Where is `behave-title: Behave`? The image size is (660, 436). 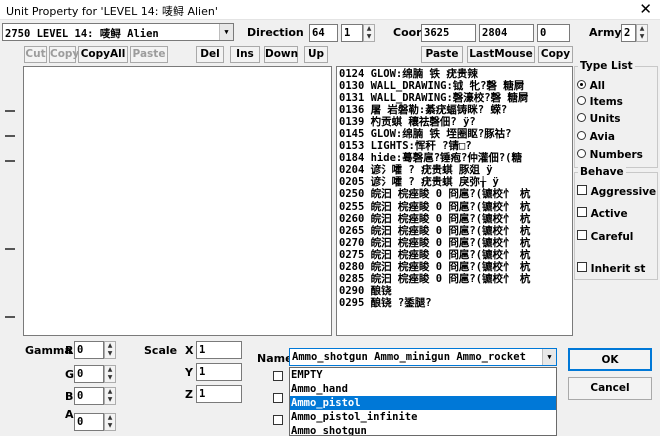 behave-title: Behave is located at coordinates (602, 172).